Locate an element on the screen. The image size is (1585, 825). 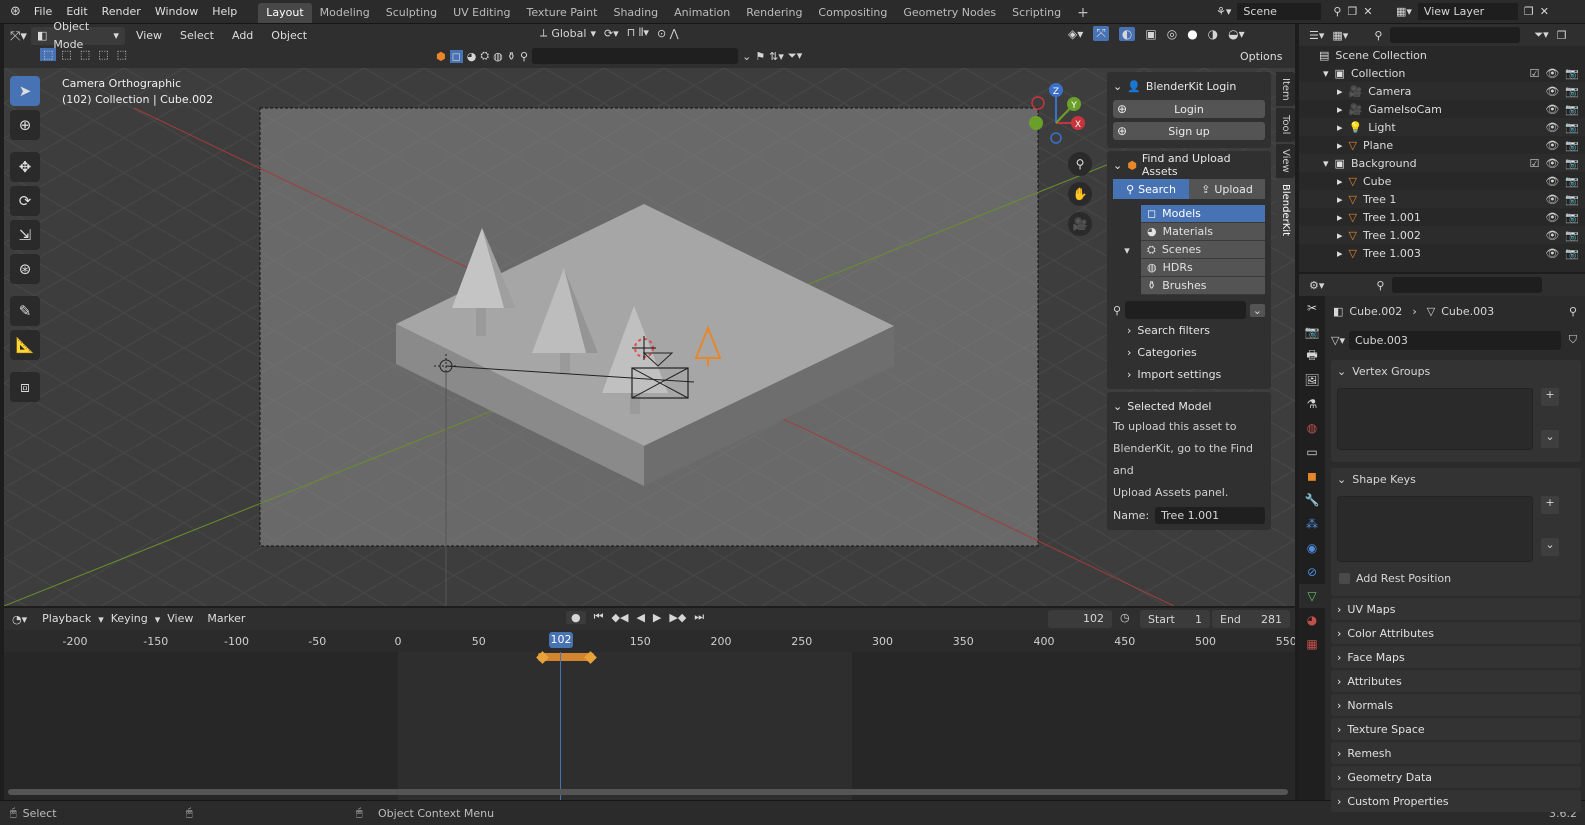
jump-keyframe-back-icon: ◆◀ is located at coordinates (620, 617).